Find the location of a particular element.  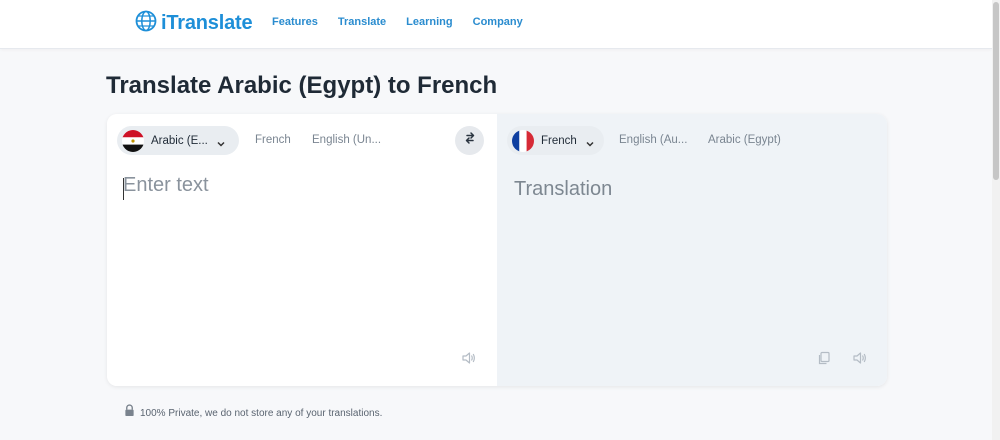

swap-languages-button is located at coordinates (469, 140).